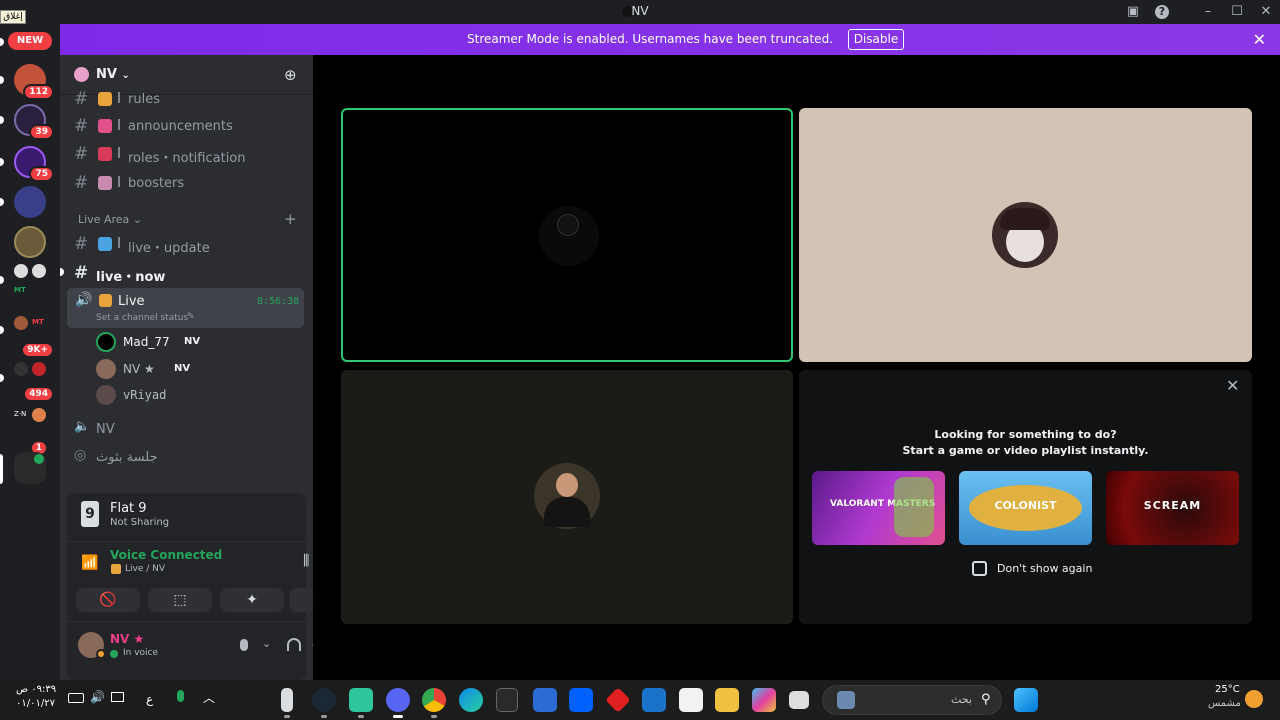  I want to click on game-name: SCREAM, so click(1172, 505).